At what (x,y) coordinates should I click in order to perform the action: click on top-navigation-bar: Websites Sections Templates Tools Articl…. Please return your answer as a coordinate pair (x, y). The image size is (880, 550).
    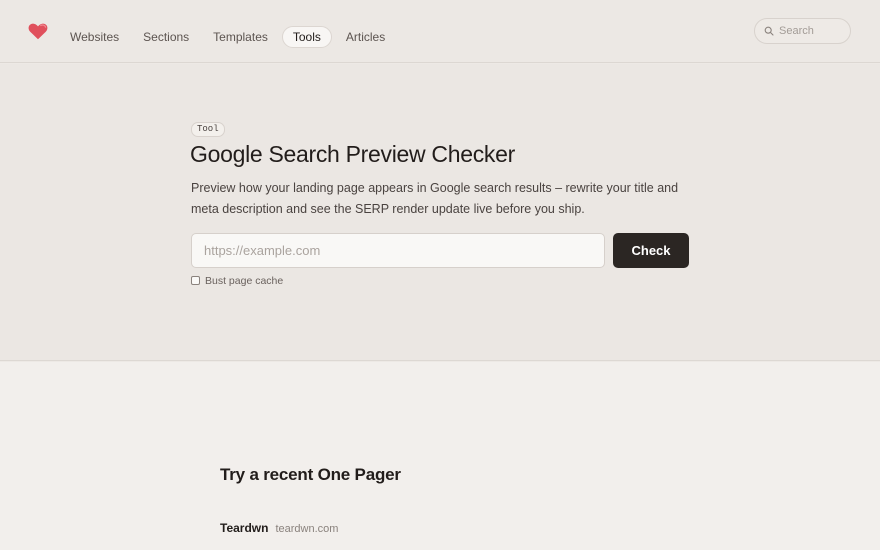
    Looking at the image, I should click on (440, 31).